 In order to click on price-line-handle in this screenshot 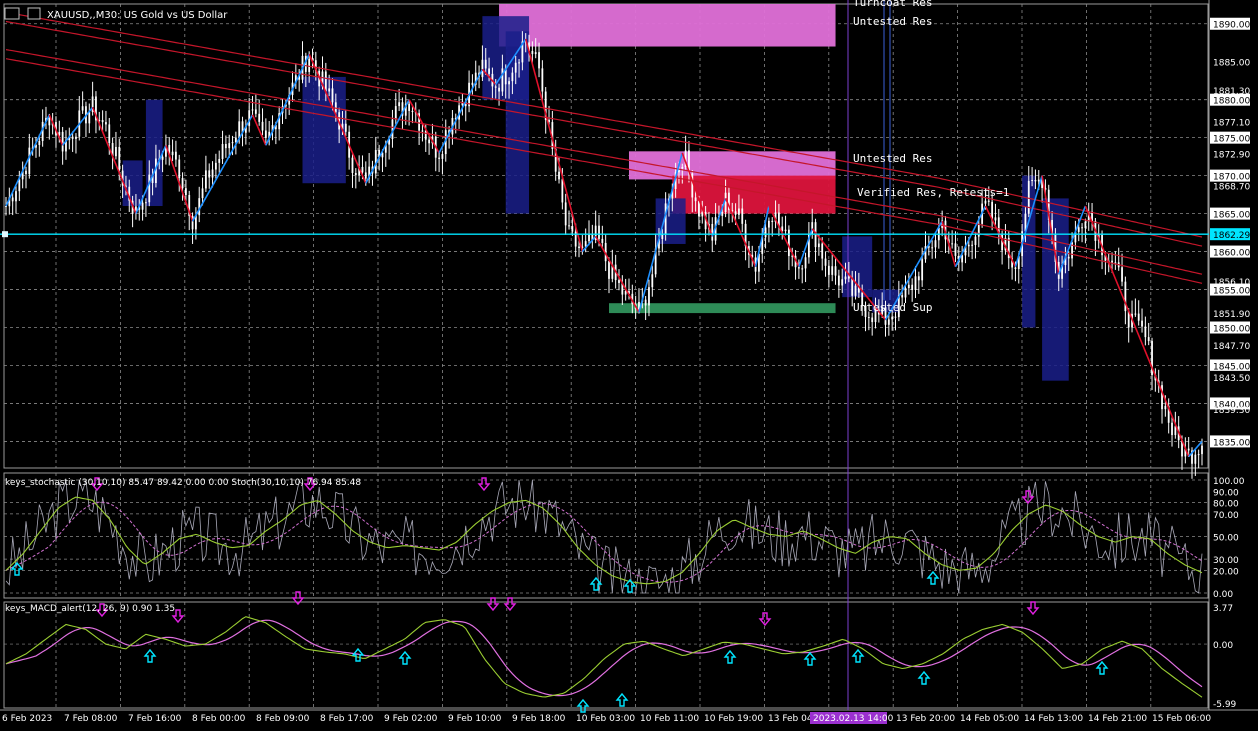, I will do `click(5, 234)`.